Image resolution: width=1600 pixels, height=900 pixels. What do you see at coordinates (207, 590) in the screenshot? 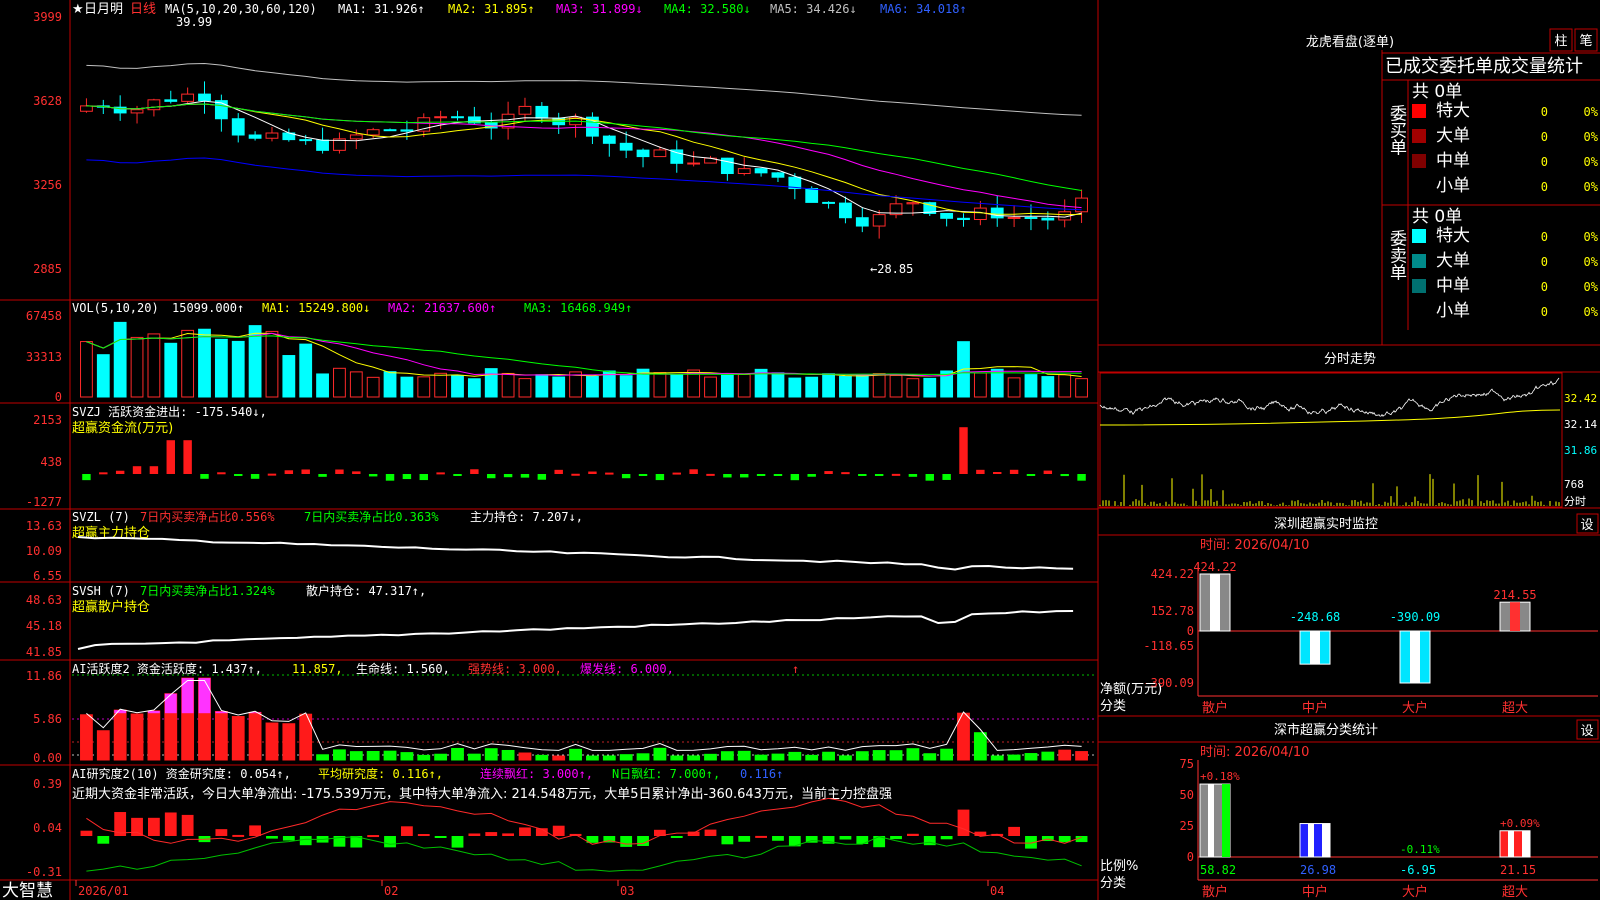
I see `svsh-ratio: 7日内买卖净占比1.324%` at bounding box center [207, 590].